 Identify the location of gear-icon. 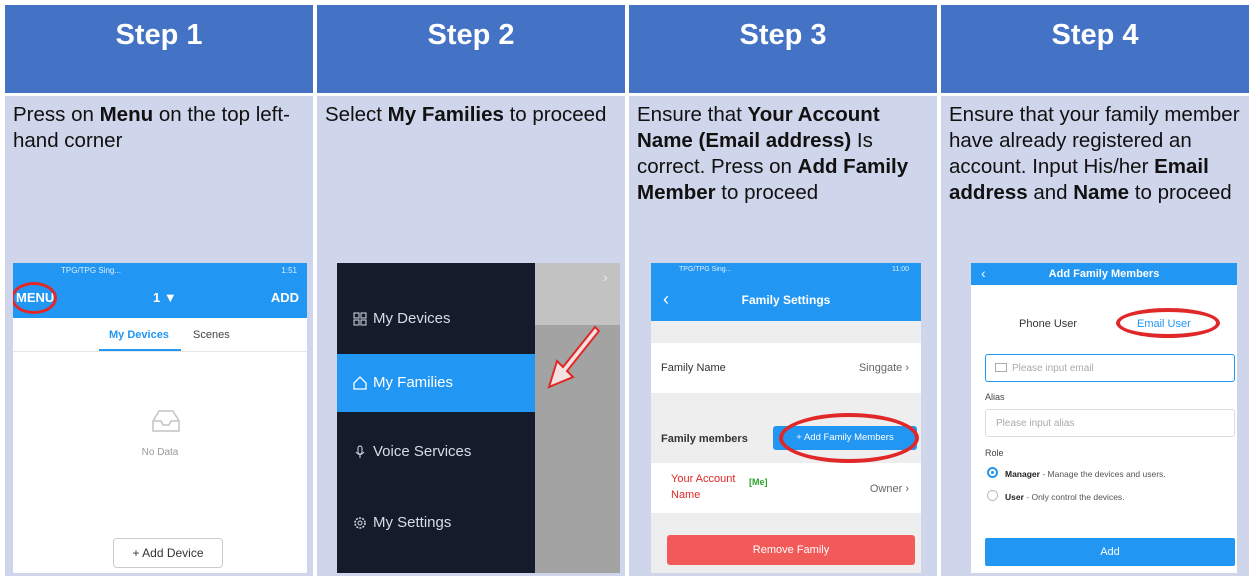
(360, 523).